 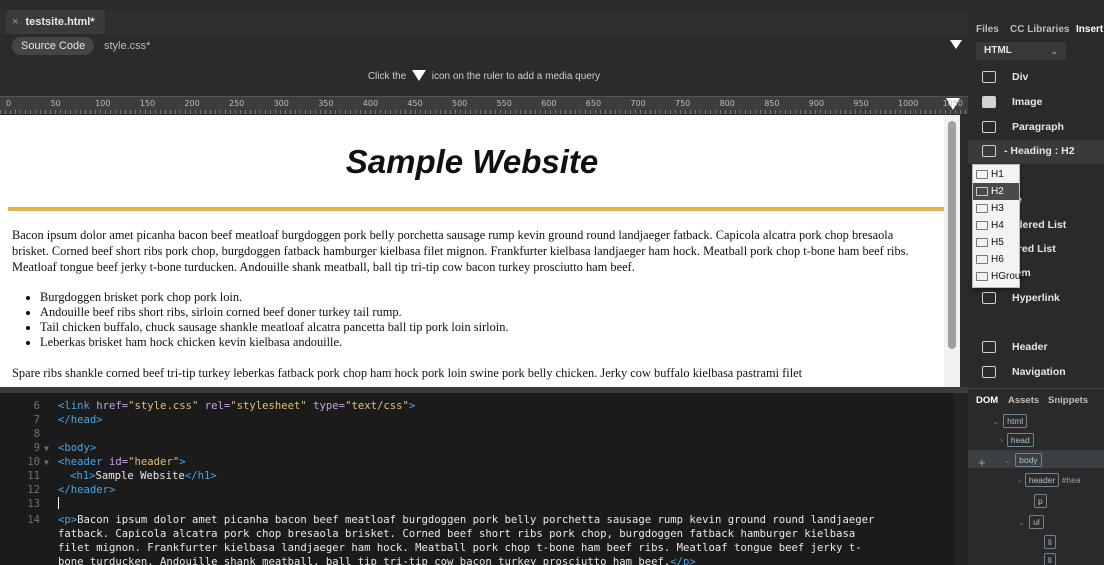 What do you see at coordinates (1039, 372) in the screenshot?
I see `insert-item-label: Navigation` at bounding box center [1039, 372].